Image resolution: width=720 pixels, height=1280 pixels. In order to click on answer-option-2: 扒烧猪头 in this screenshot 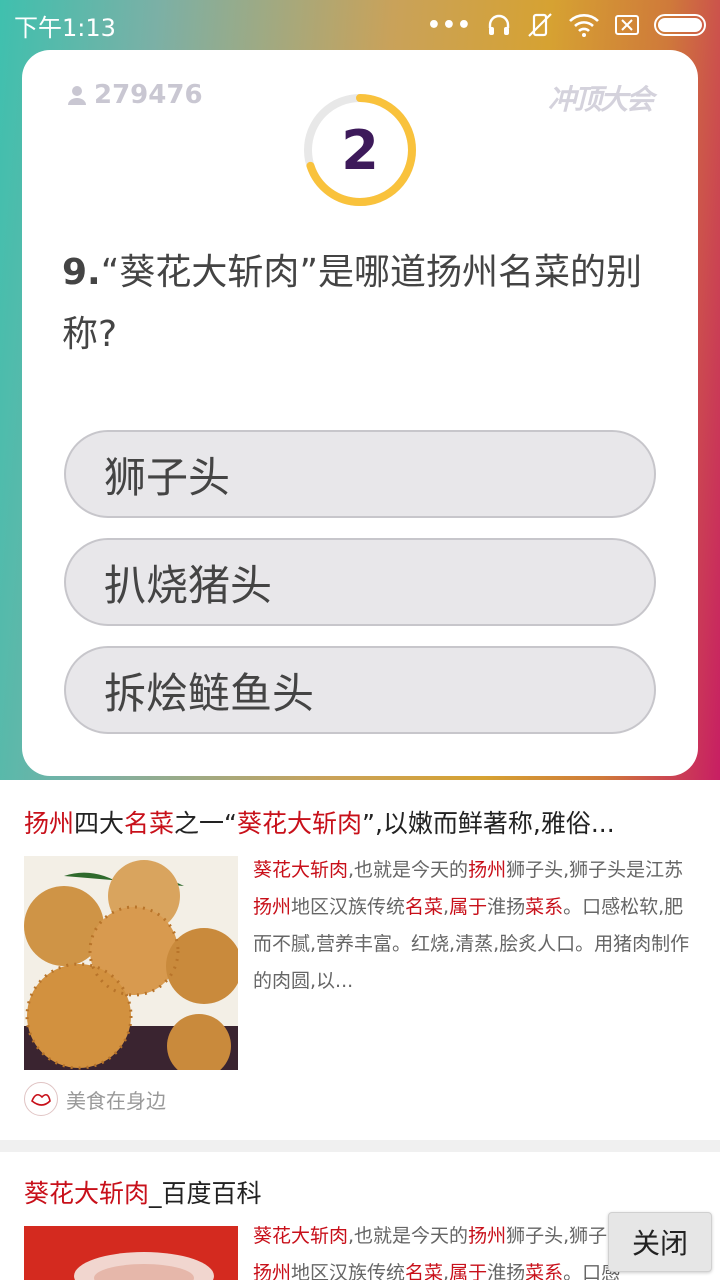, I will do `click(360, 582)`.